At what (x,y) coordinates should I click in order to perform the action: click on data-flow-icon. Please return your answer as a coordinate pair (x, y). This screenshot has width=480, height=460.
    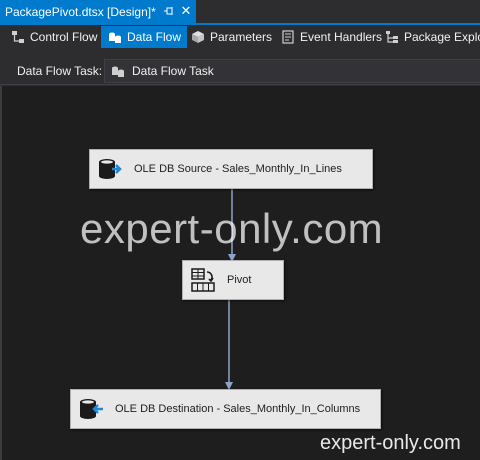
    Looking at the image, I should click on (115, 37).